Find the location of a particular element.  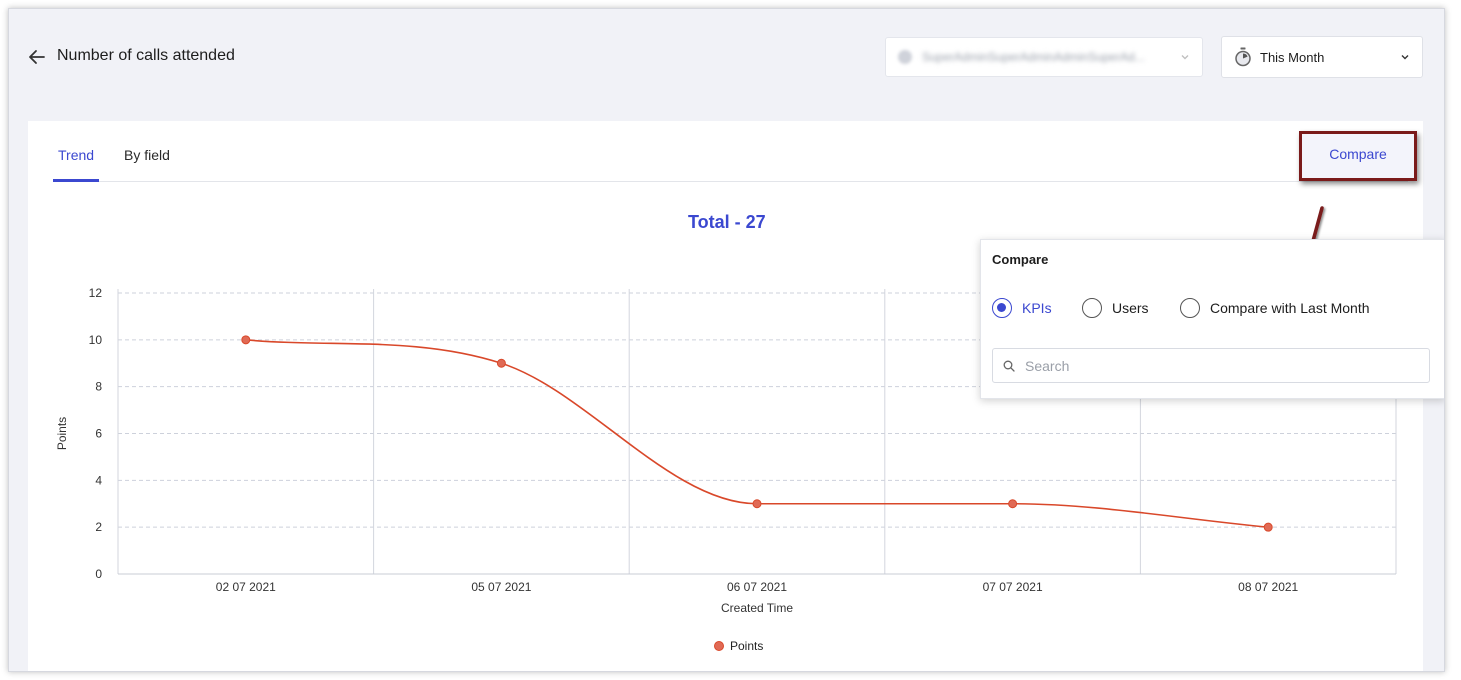

radio-option-users: Users is located at coordinates (1115, 308).